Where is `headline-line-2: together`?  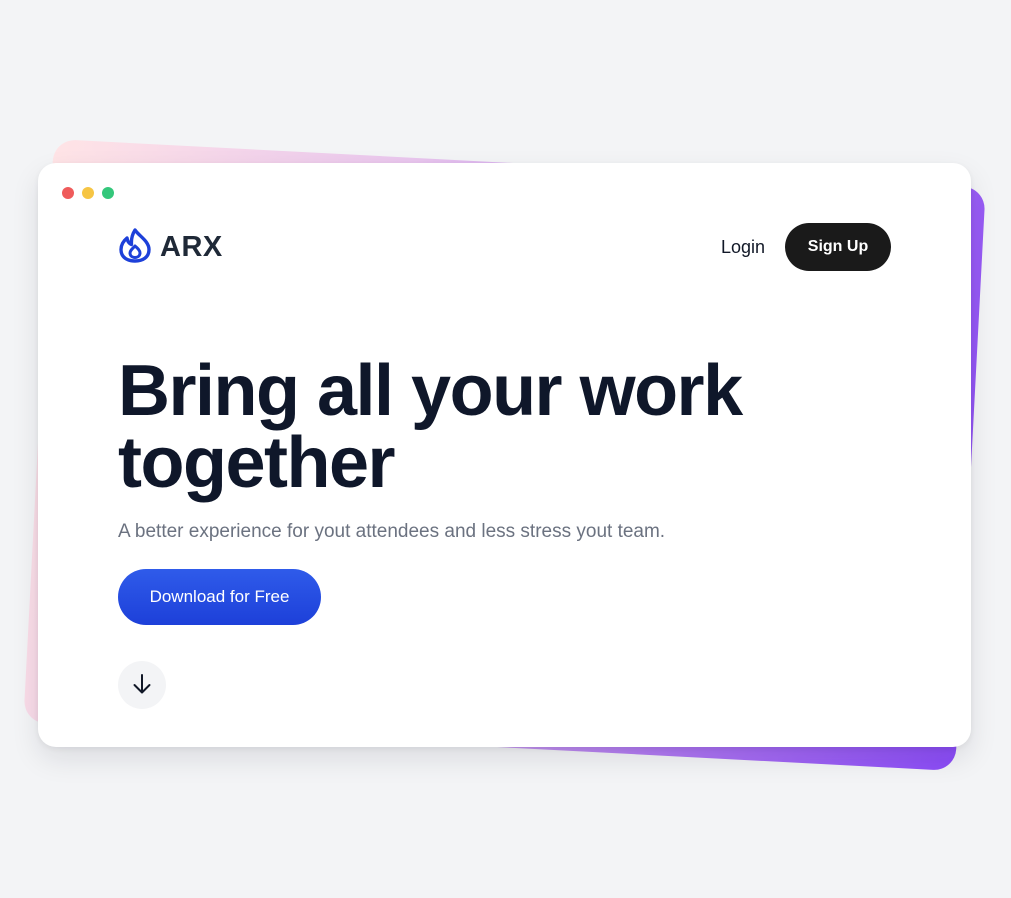 headline-line-2: together is located at coordinates (257, 463).